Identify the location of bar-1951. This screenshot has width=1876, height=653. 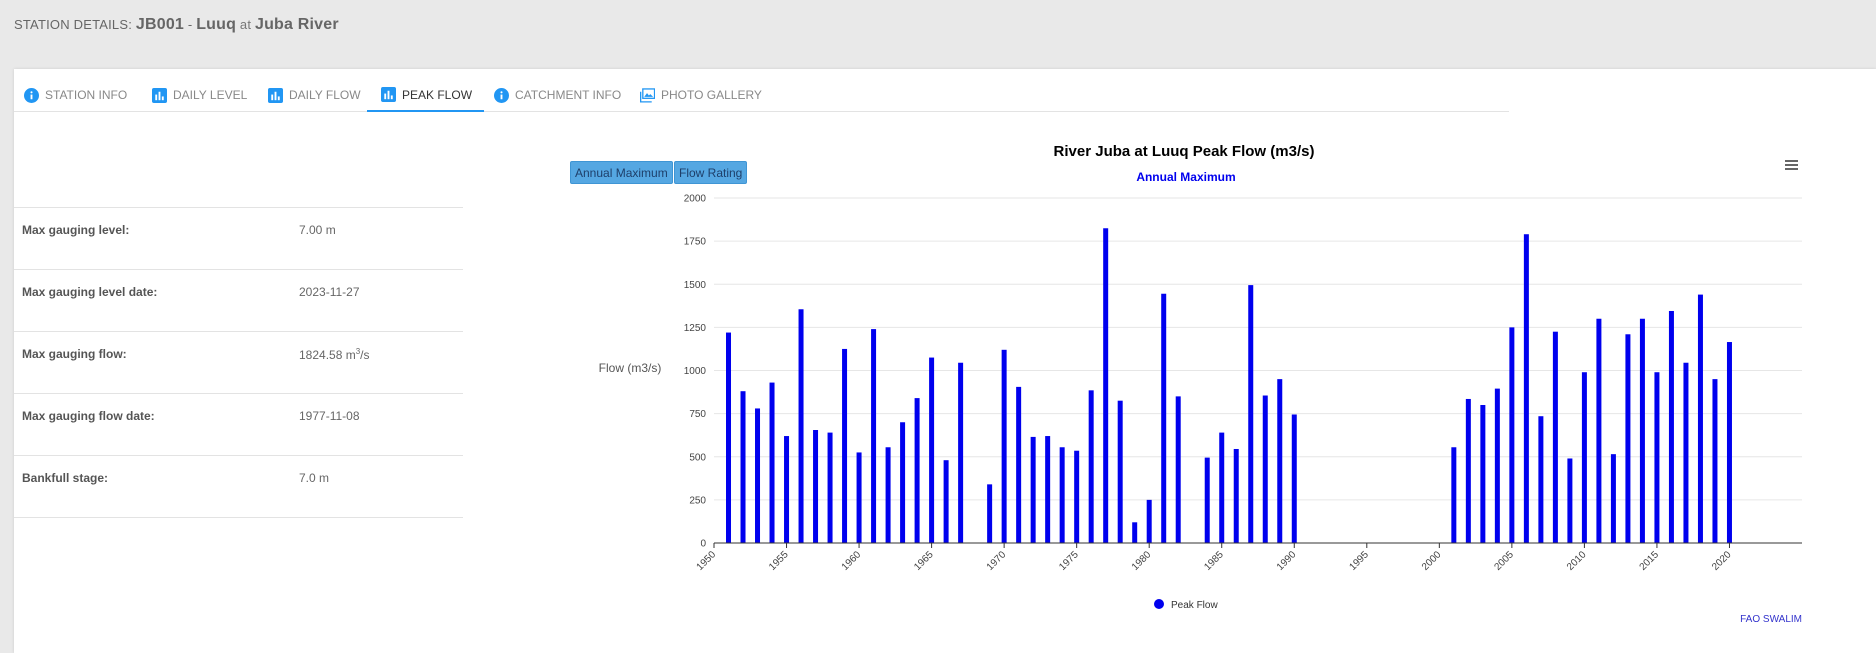
(729, 437).